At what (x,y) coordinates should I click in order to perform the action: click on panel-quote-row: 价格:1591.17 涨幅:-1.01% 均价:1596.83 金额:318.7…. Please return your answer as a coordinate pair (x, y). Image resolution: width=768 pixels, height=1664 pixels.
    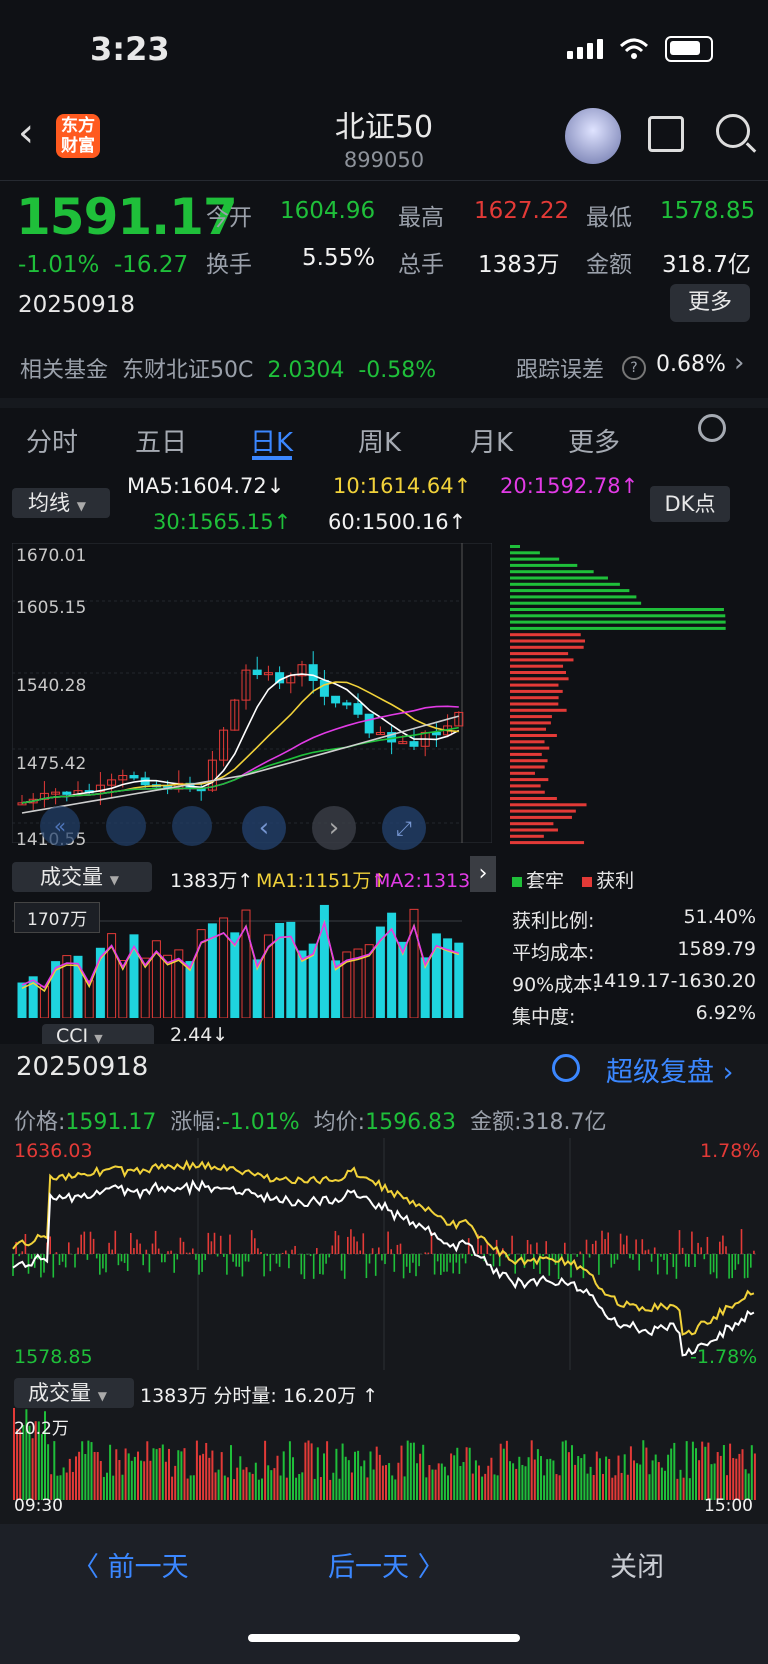
    Looking at the image, I should click on (310, 1122).